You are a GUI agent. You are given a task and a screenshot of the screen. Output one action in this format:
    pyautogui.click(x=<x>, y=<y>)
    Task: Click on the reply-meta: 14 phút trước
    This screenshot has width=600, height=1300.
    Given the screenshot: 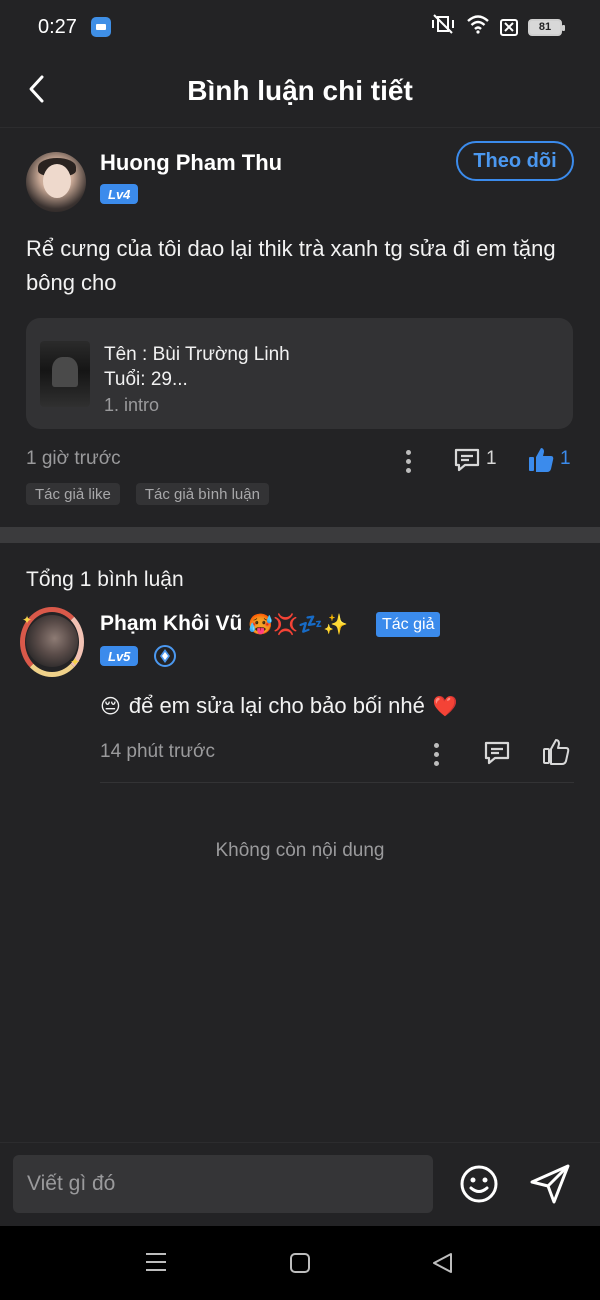 What is the action you would take?
    pyautogui.click(x=337, y=754)
    